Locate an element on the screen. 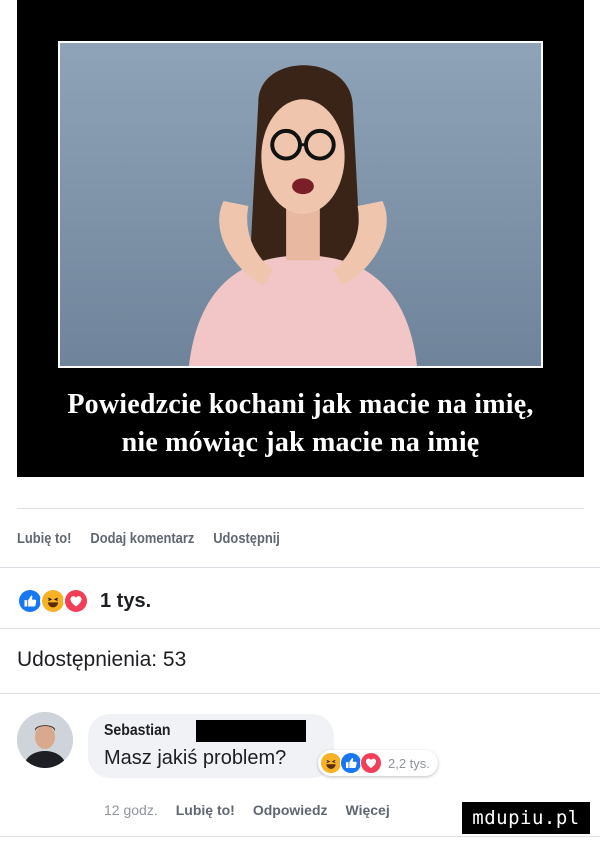 Image resolution: width=600 pixels, height=842 pixels. avatar is located at coordinates (45, 740).